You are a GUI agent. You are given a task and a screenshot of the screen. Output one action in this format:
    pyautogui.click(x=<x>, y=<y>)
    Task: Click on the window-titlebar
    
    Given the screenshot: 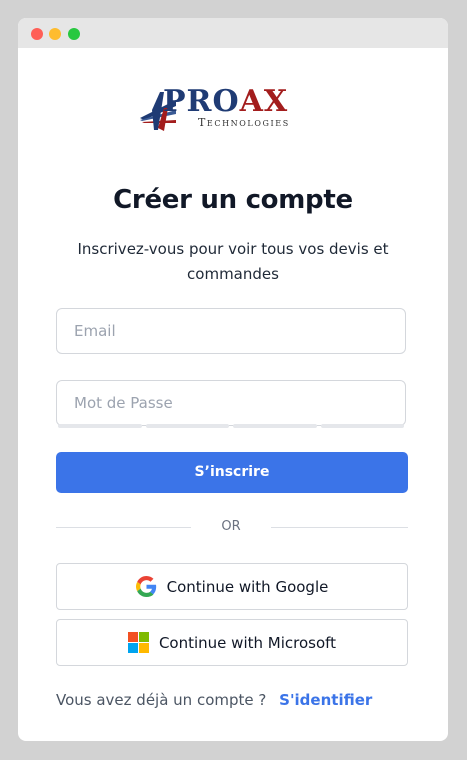 What is the action you would take?
    pyautogui.click(x=233, y=33)
    